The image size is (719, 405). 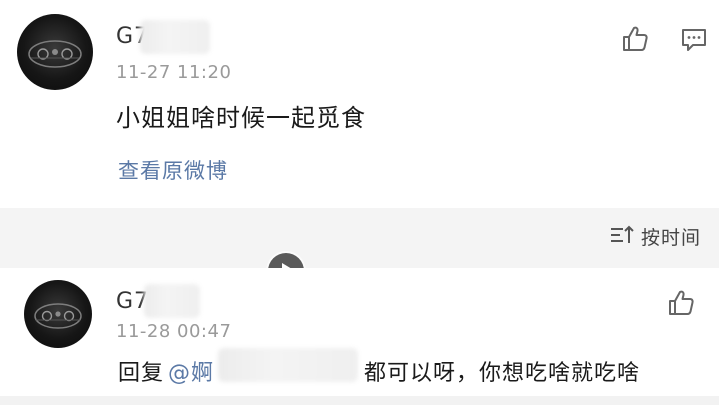 What do you see at coordinates (191, 373) in the screenshot?
I see `reply-mention-link: @婀` at bounding box center [191, 373].